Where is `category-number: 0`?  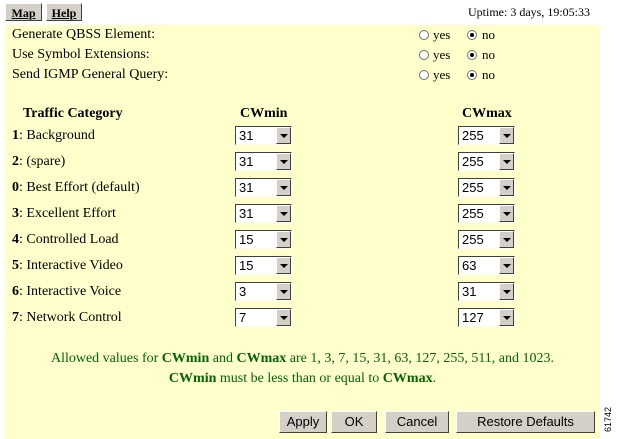
category-number: 0 is located at coordinates (15, 187).